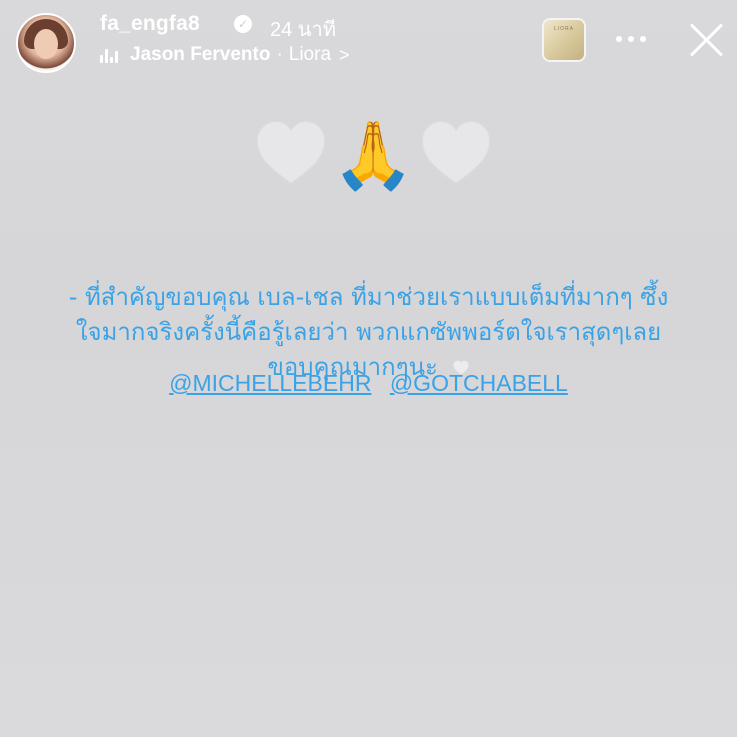  I want to click on music-attribution: Jason Fervento · Liora >, so click(225, 55).